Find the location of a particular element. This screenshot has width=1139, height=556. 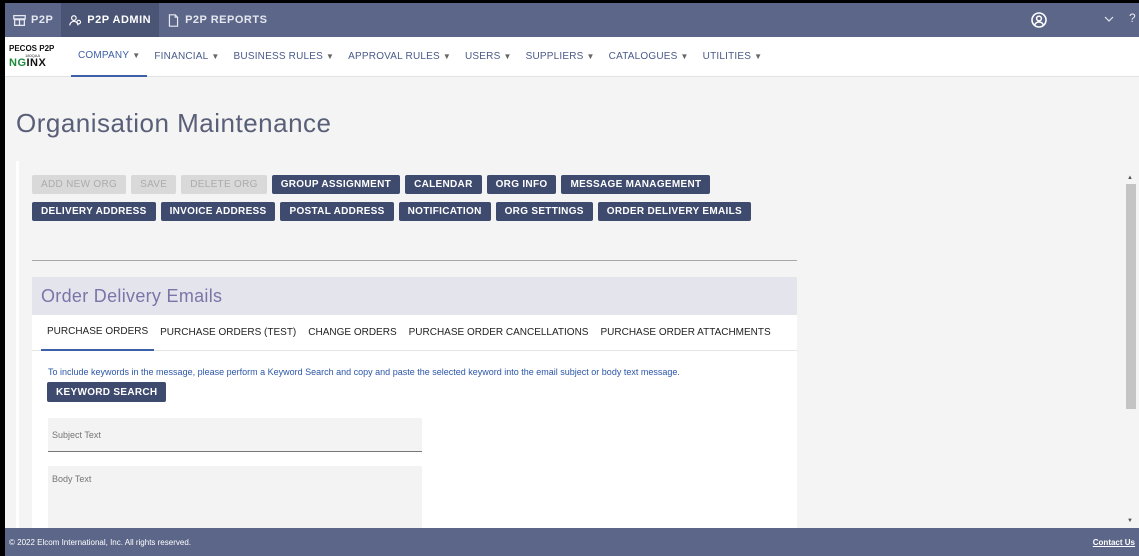

scroll-down-icon: ▼ is located at coordinates (1130, 521).